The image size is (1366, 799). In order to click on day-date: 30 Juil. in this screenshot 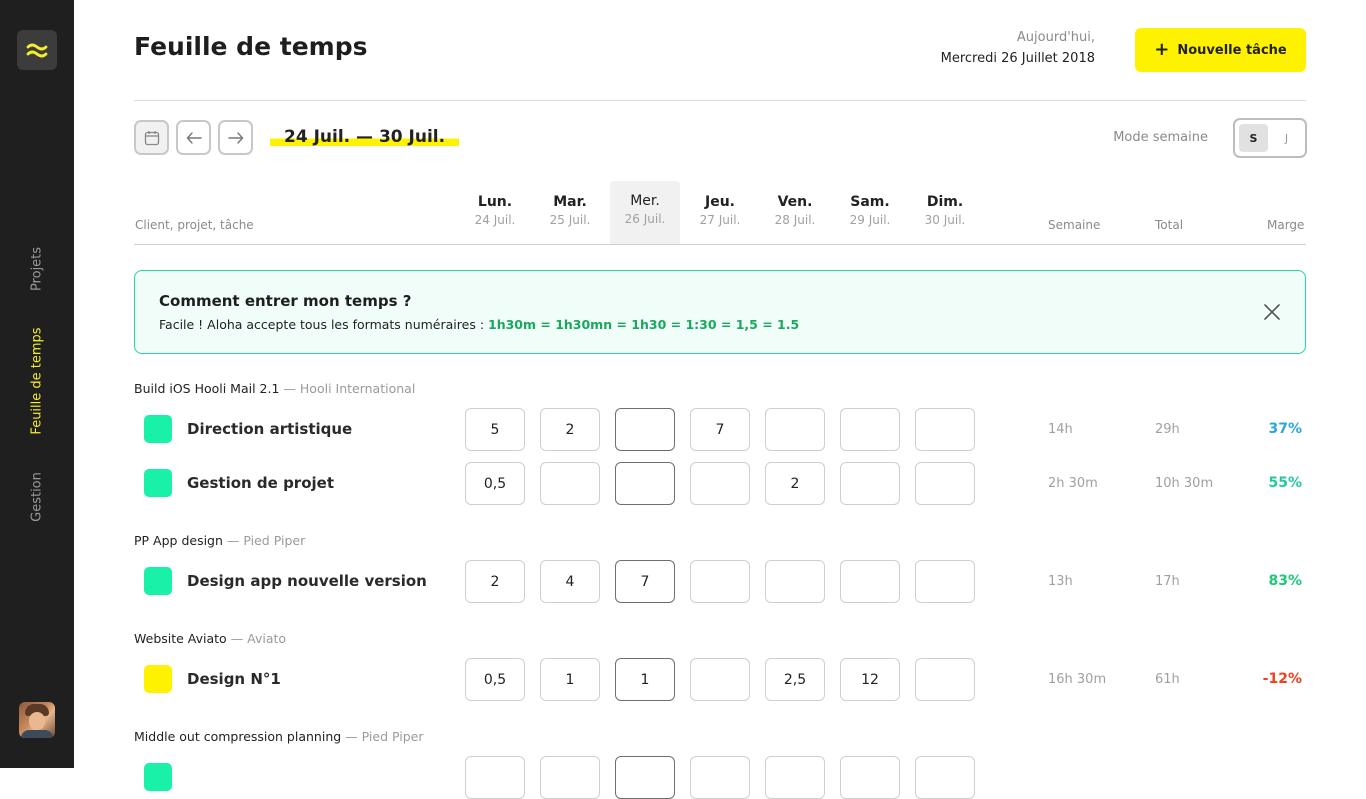, I will do `click(945, 220)`.